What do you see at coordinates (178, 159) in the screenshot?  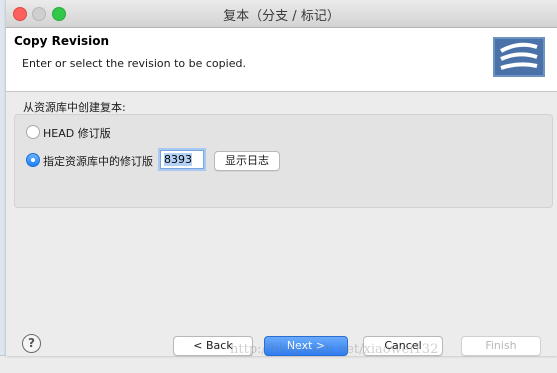 I see `revision-number-value: 8393` at bounding box center [178, 159].